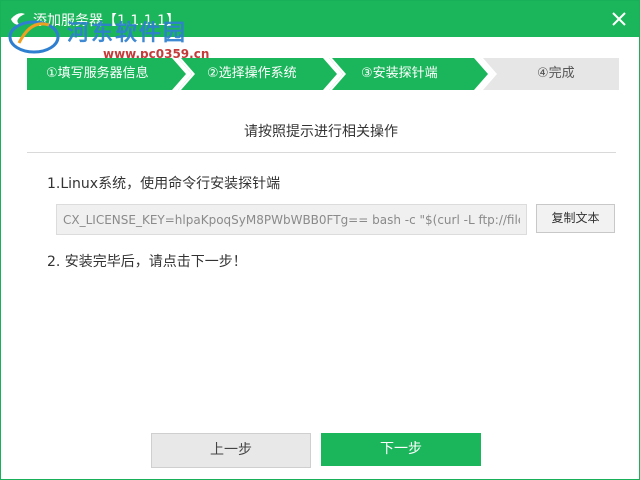 This screenshot has width=640, height=480. I want to click on step-label: ③安装探针端, so click(399, 73).